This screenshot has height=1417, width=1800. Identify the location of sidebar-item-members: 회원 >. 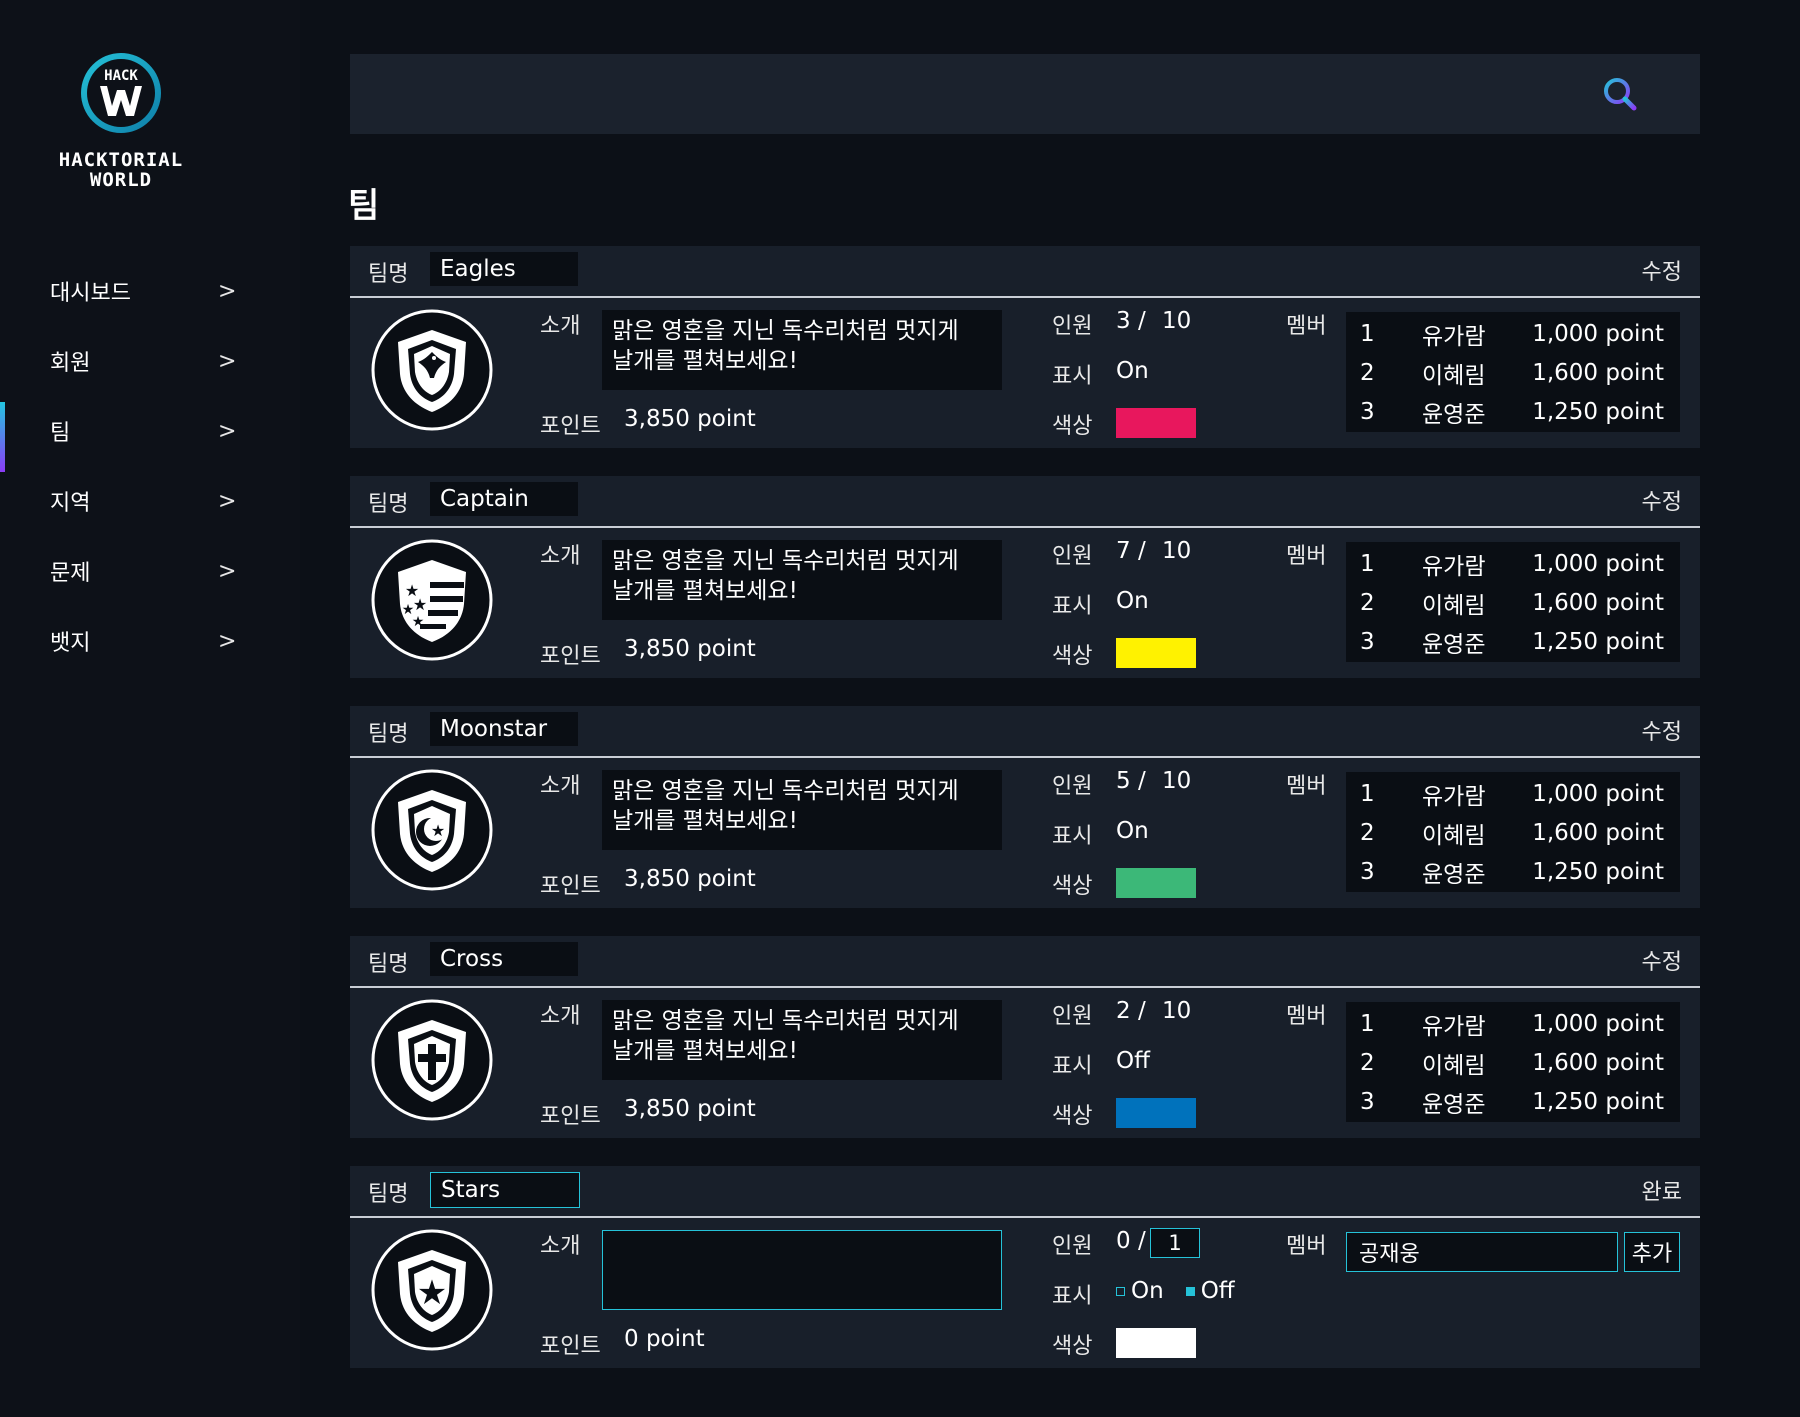
(150, 361).